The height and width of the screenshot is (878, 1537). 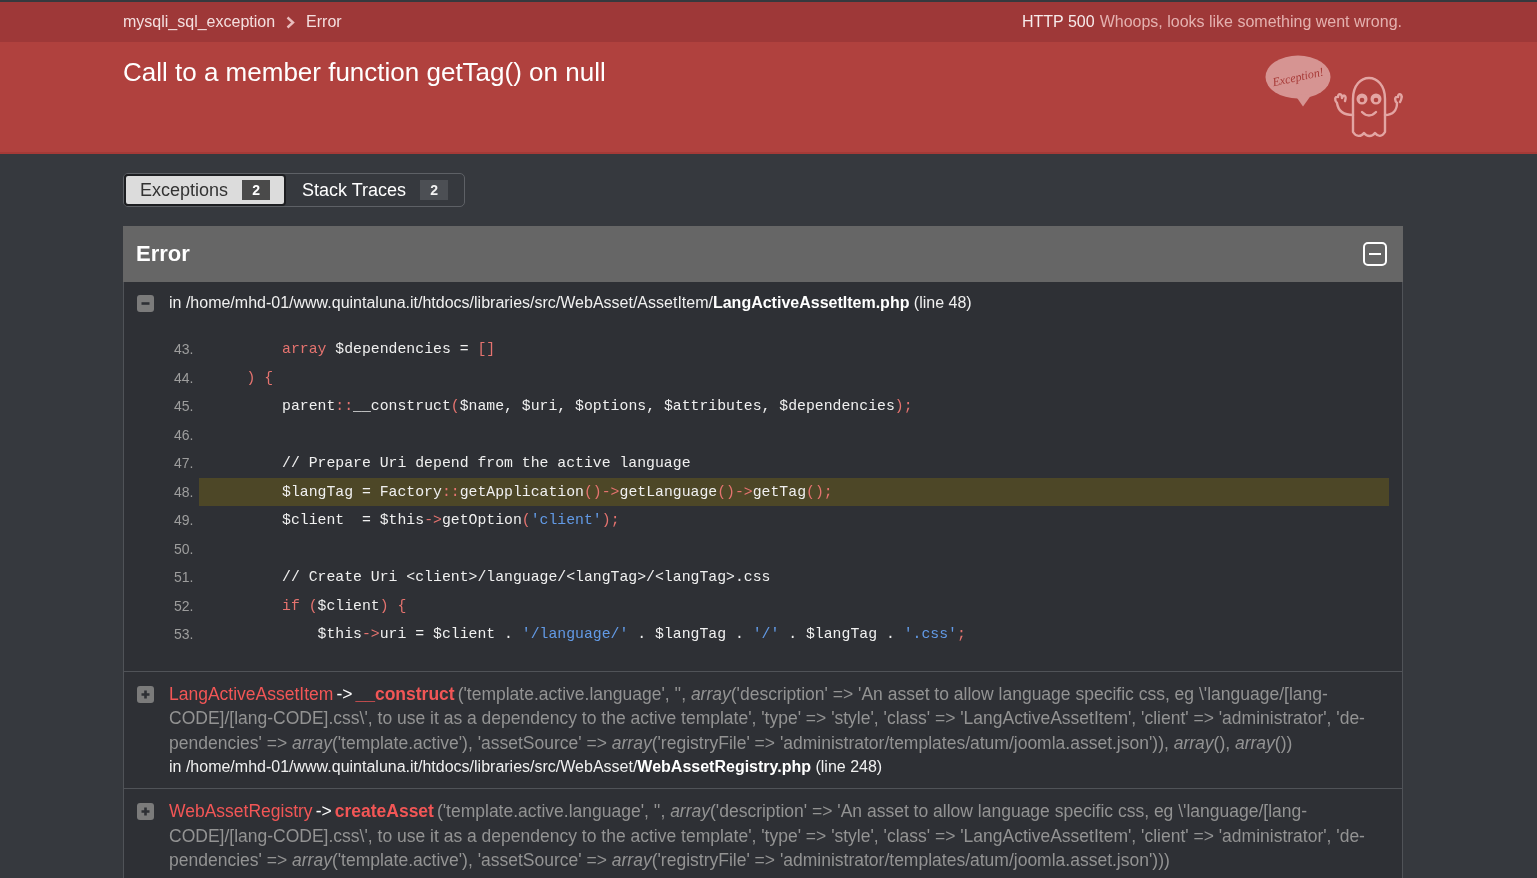 What do you see at coordinates (184, 520) in the screenshot?
I see `line-number: 49.` at bounding box center [184, 520].